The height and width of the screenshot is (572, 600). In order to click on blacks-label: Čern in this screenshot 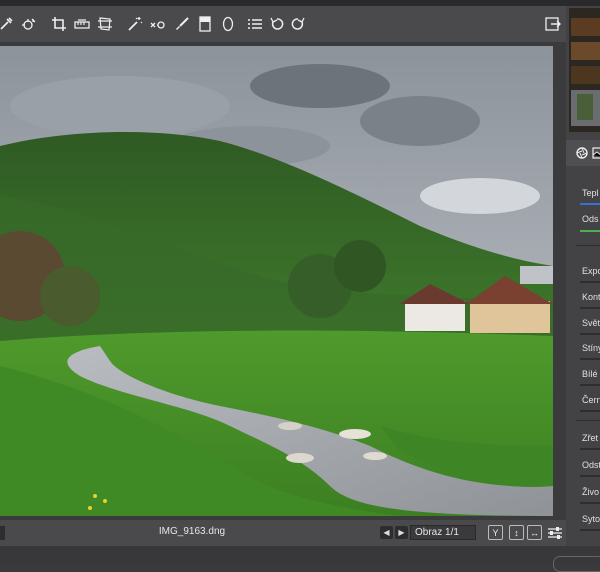, I will do `click(591, 400)`.